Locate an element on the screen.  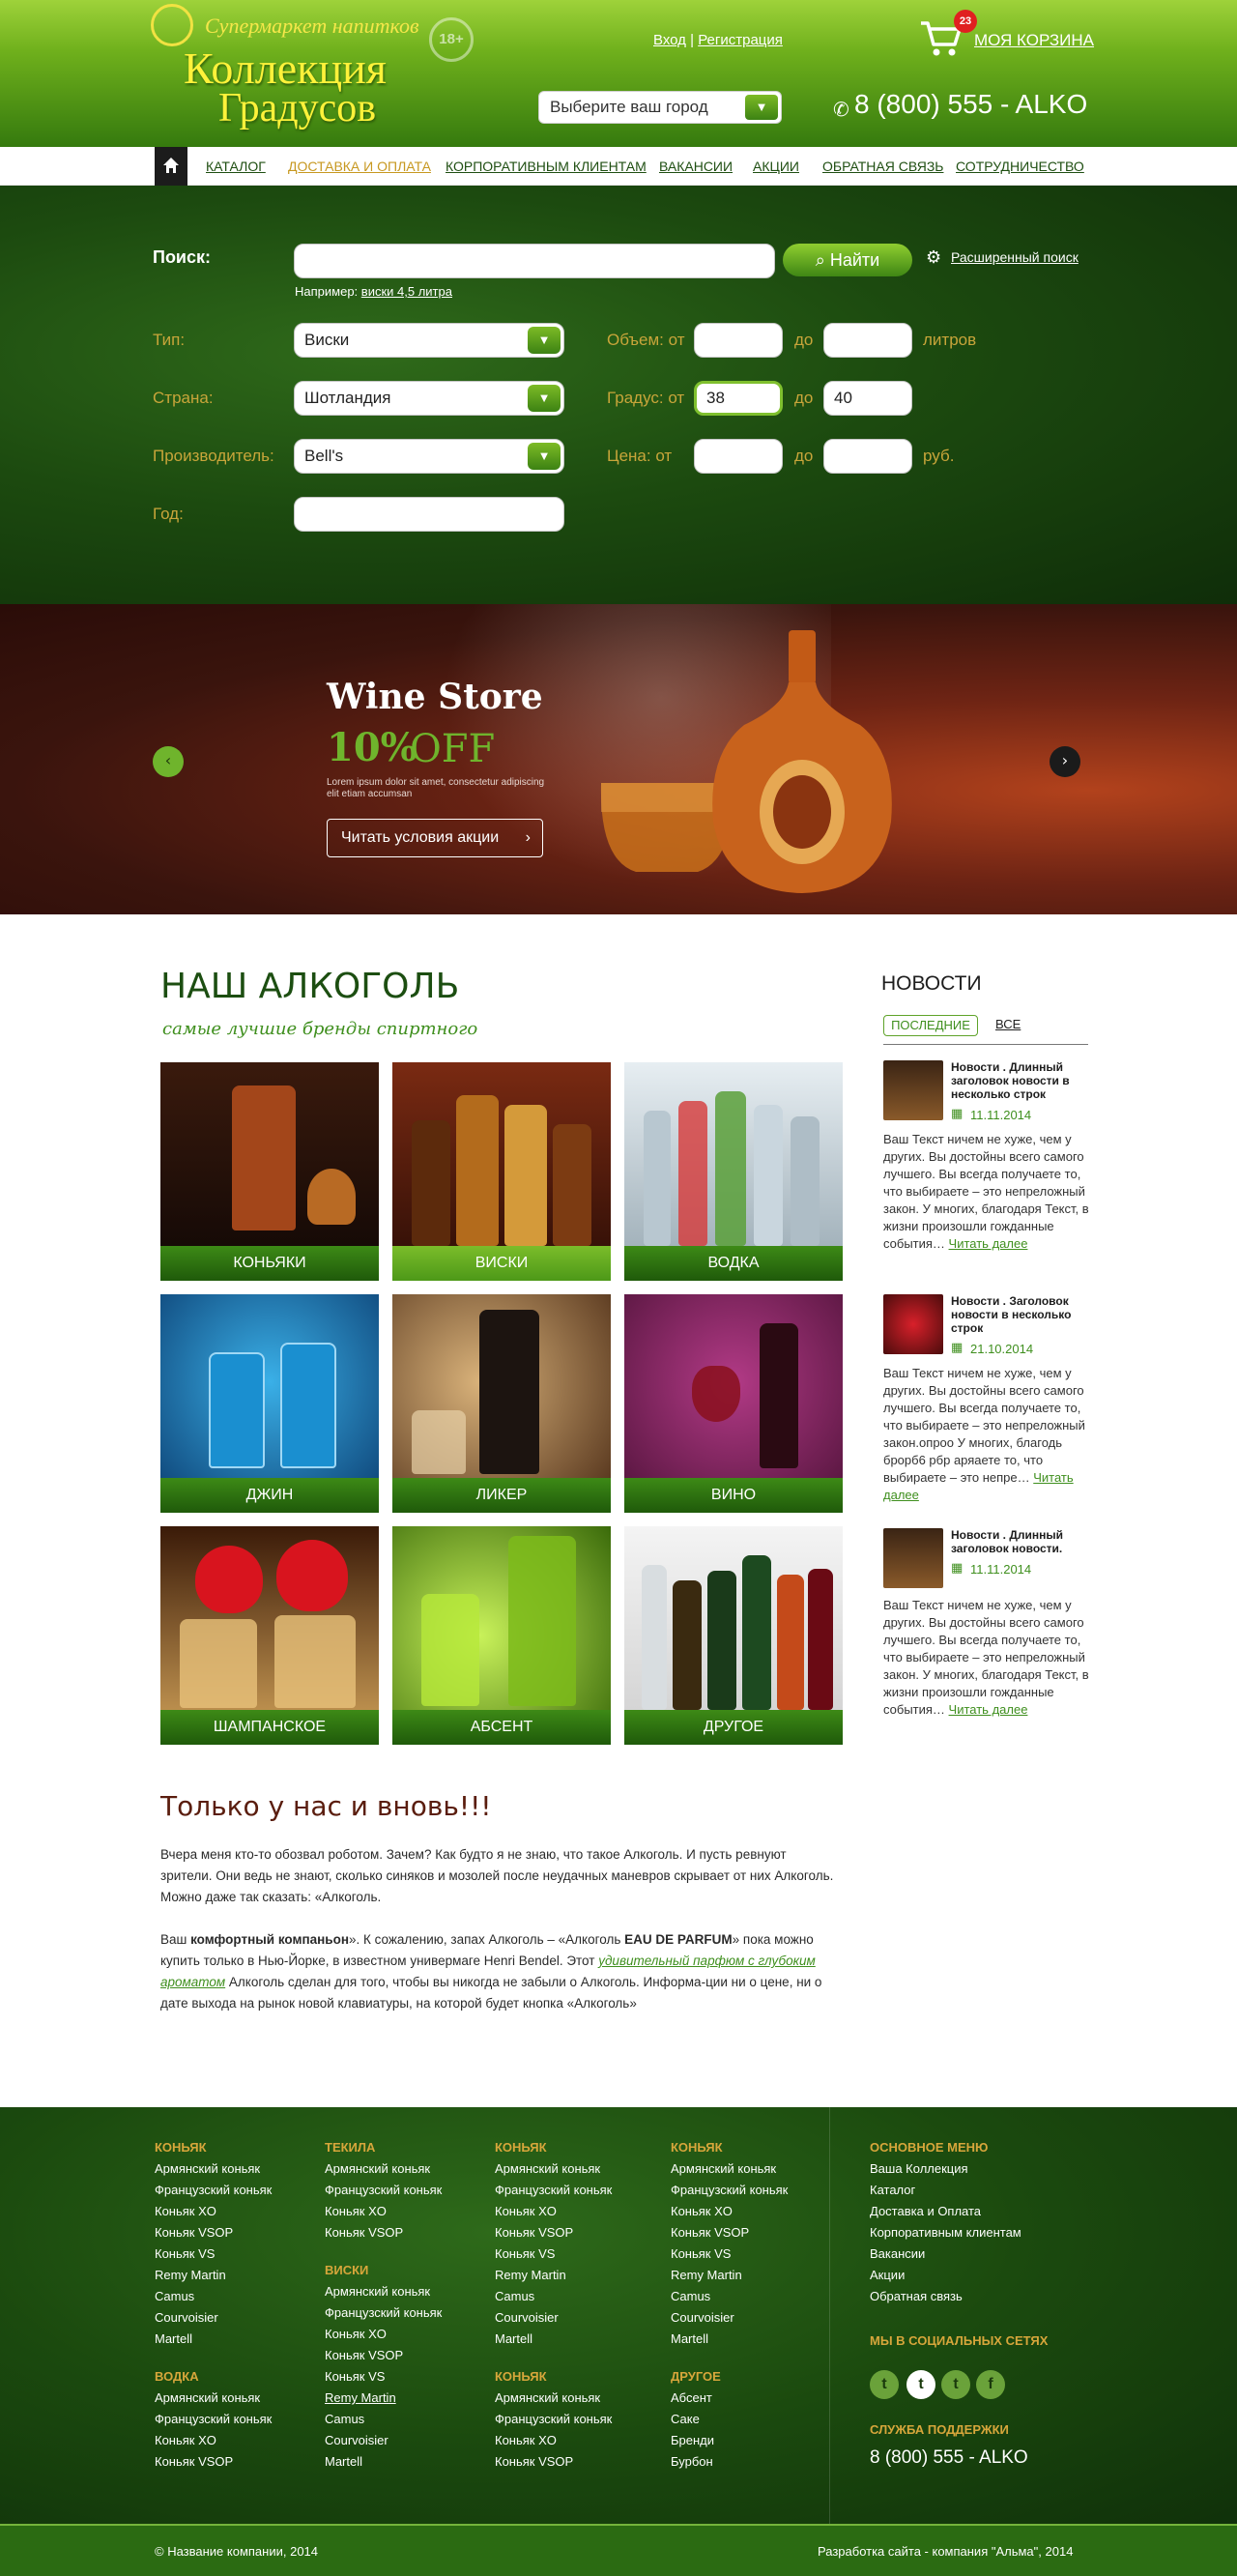
category-tile-vodka: ВОДКА is located at coordinates (733, 1171).